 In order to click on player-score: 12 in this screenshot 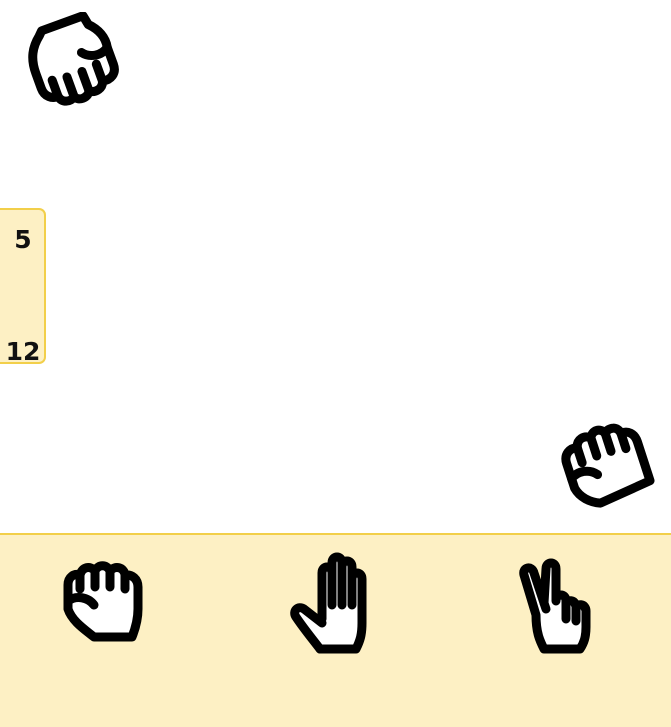, I will do `click(23, 351)`.